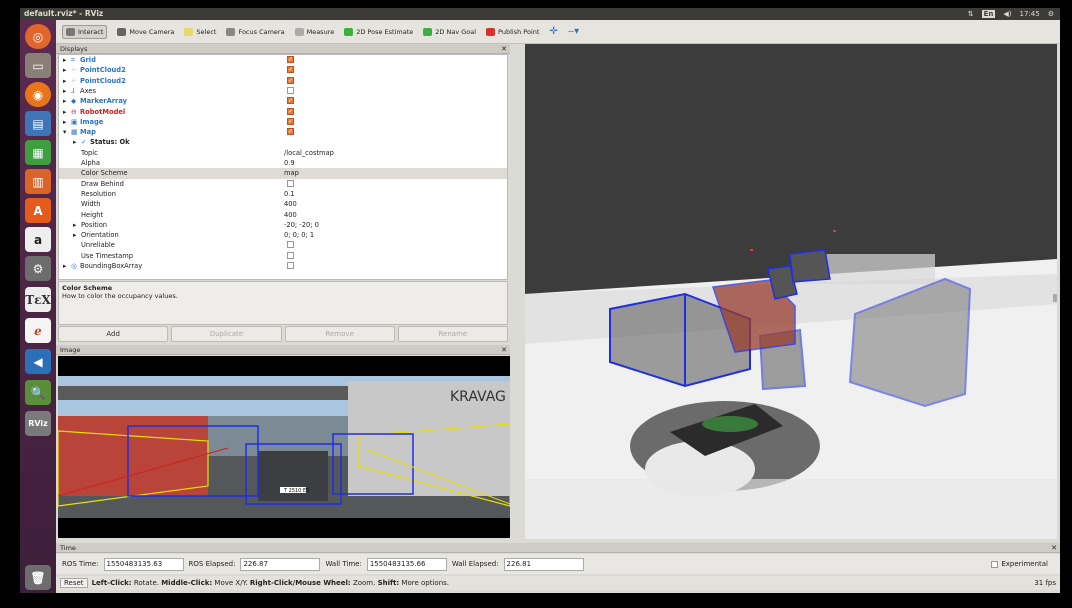  Describe the element at coordinates (543, 564) in the screenshot. I see `wall-elapsed-field: 226.81` at that location.